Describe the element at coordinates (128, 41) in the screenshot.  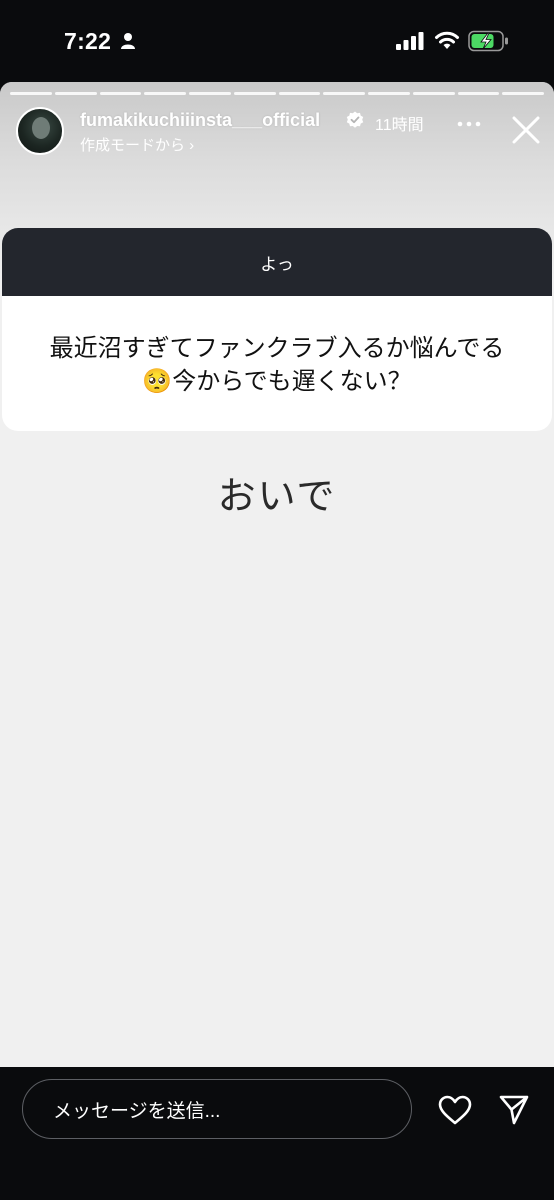
I see `person-icon` at that location.